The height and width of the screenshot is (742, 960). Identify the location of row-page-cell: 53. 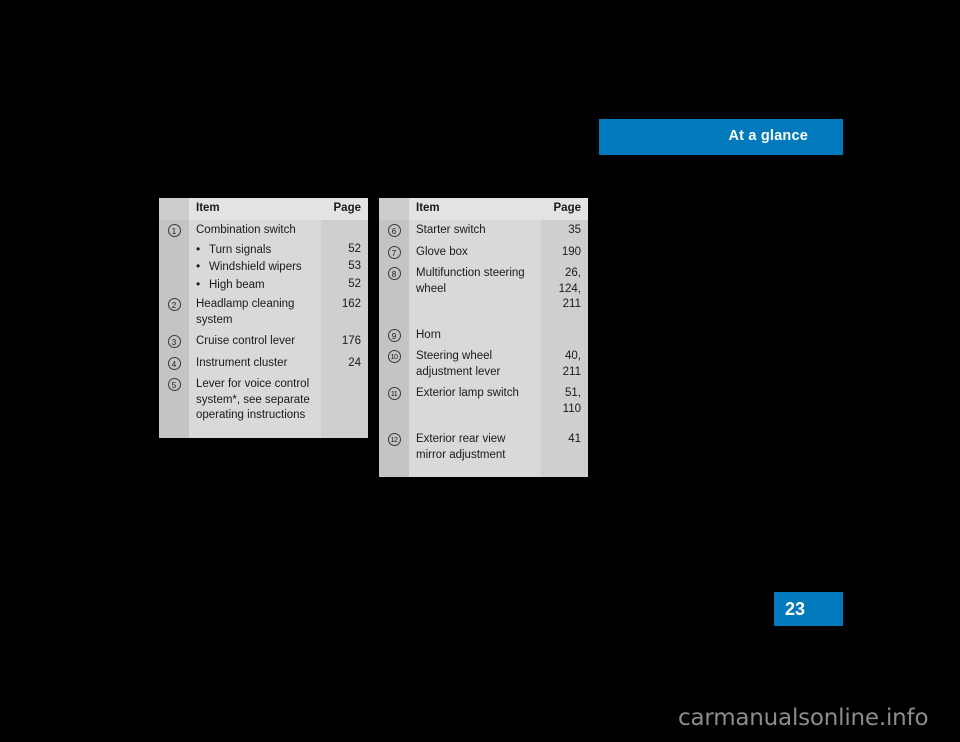
(344, 268).